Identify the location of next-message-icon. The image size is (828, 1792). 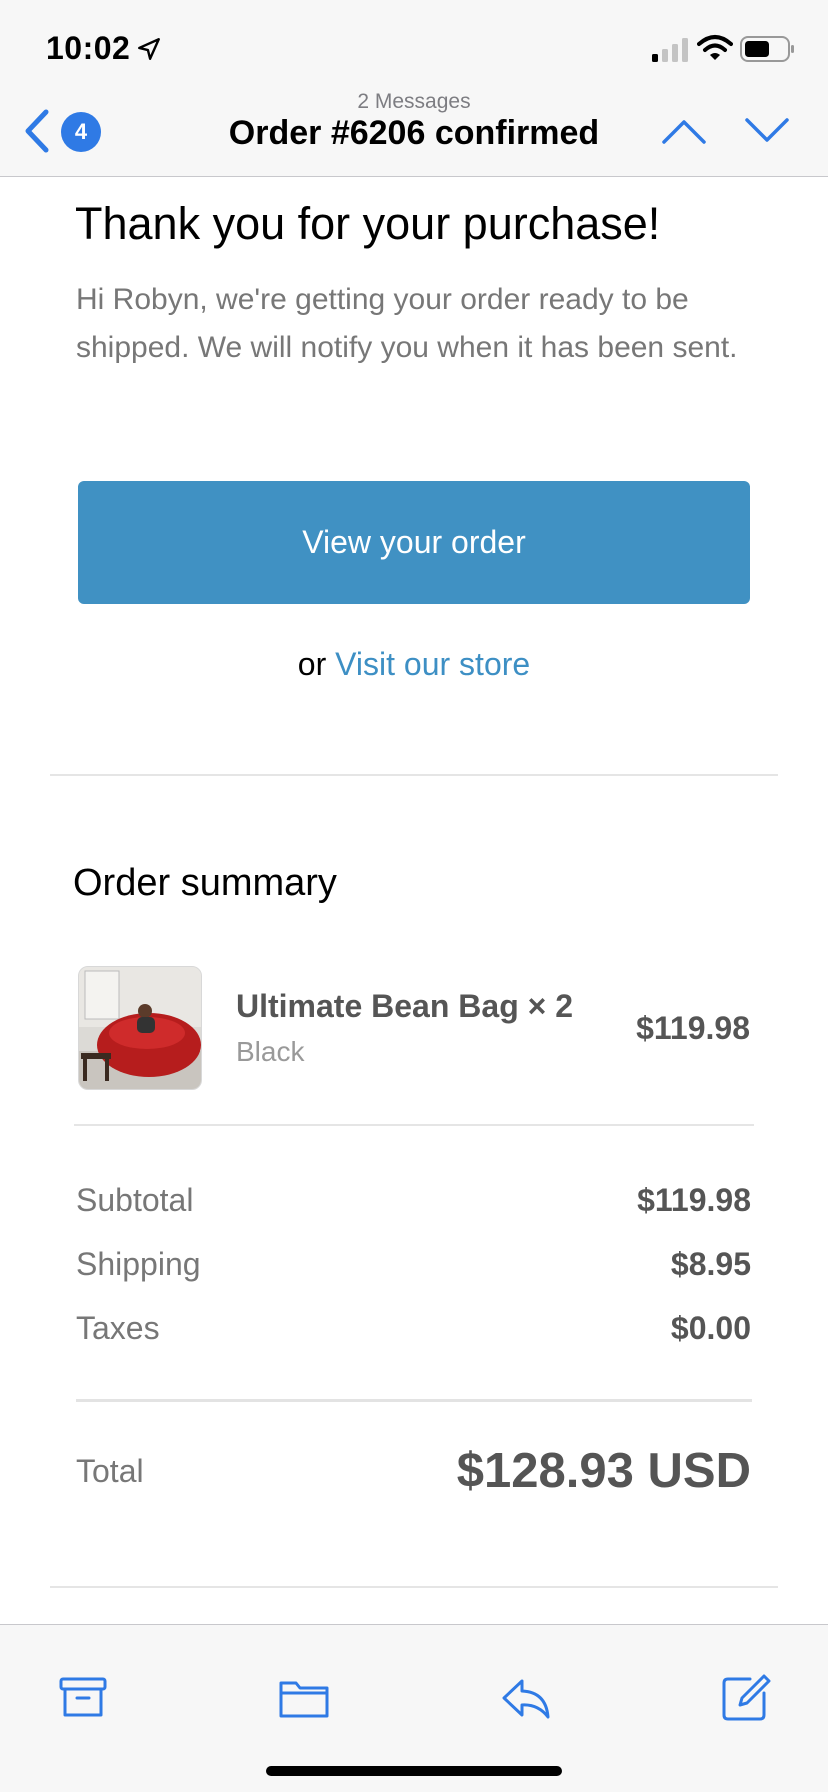
(767, 131).